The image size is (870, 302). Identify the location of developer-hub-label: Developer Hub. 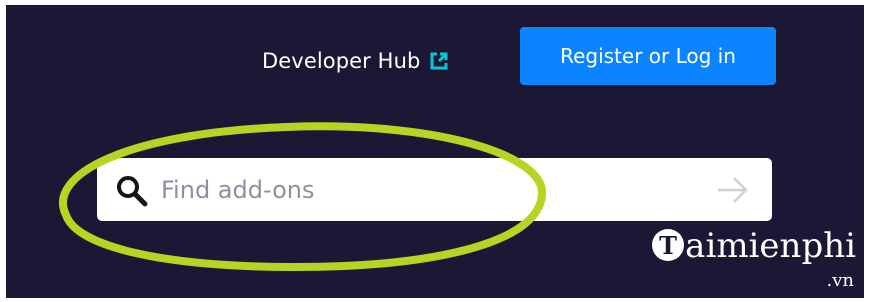
(341, 61).